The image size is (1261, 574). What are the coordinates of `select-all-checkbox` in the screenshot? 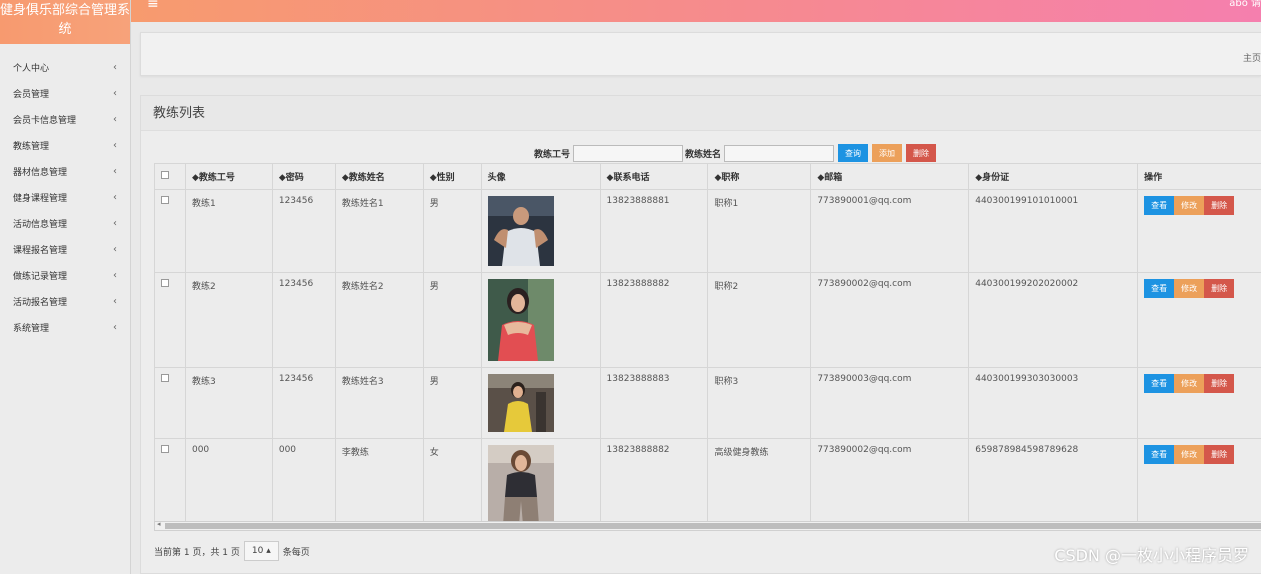 It's located at (165, 175).